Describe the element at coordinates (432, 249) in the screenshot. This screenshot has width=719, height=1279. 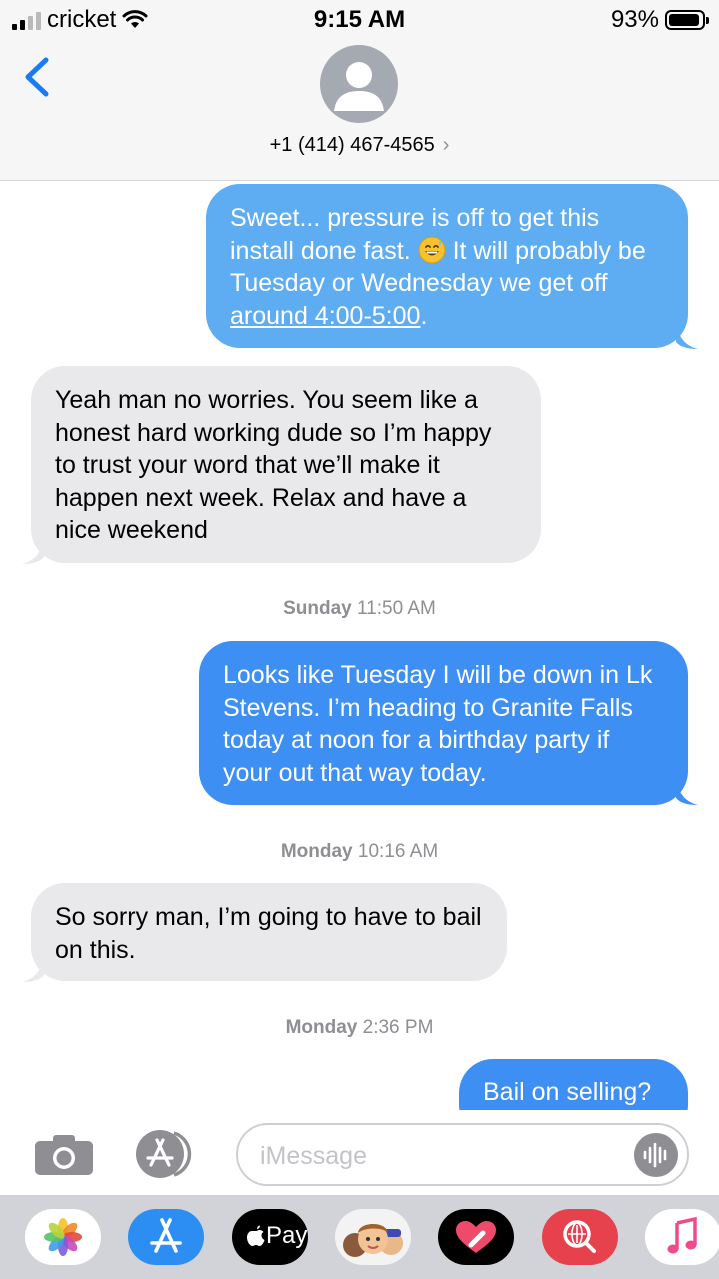
I see `grinning-sweat-emoji-icon` at that location.